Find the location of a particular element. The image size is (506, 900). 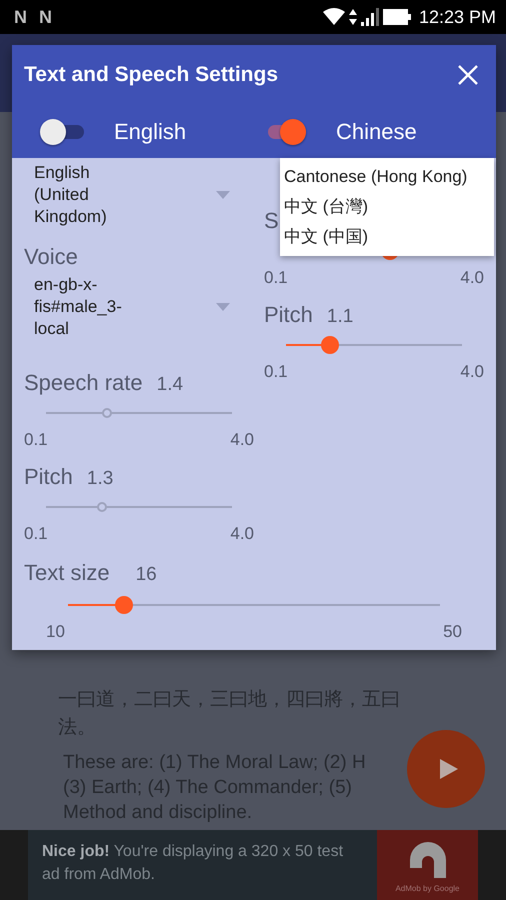

clock: 12:23 PM is located at coordinates (457, 17).